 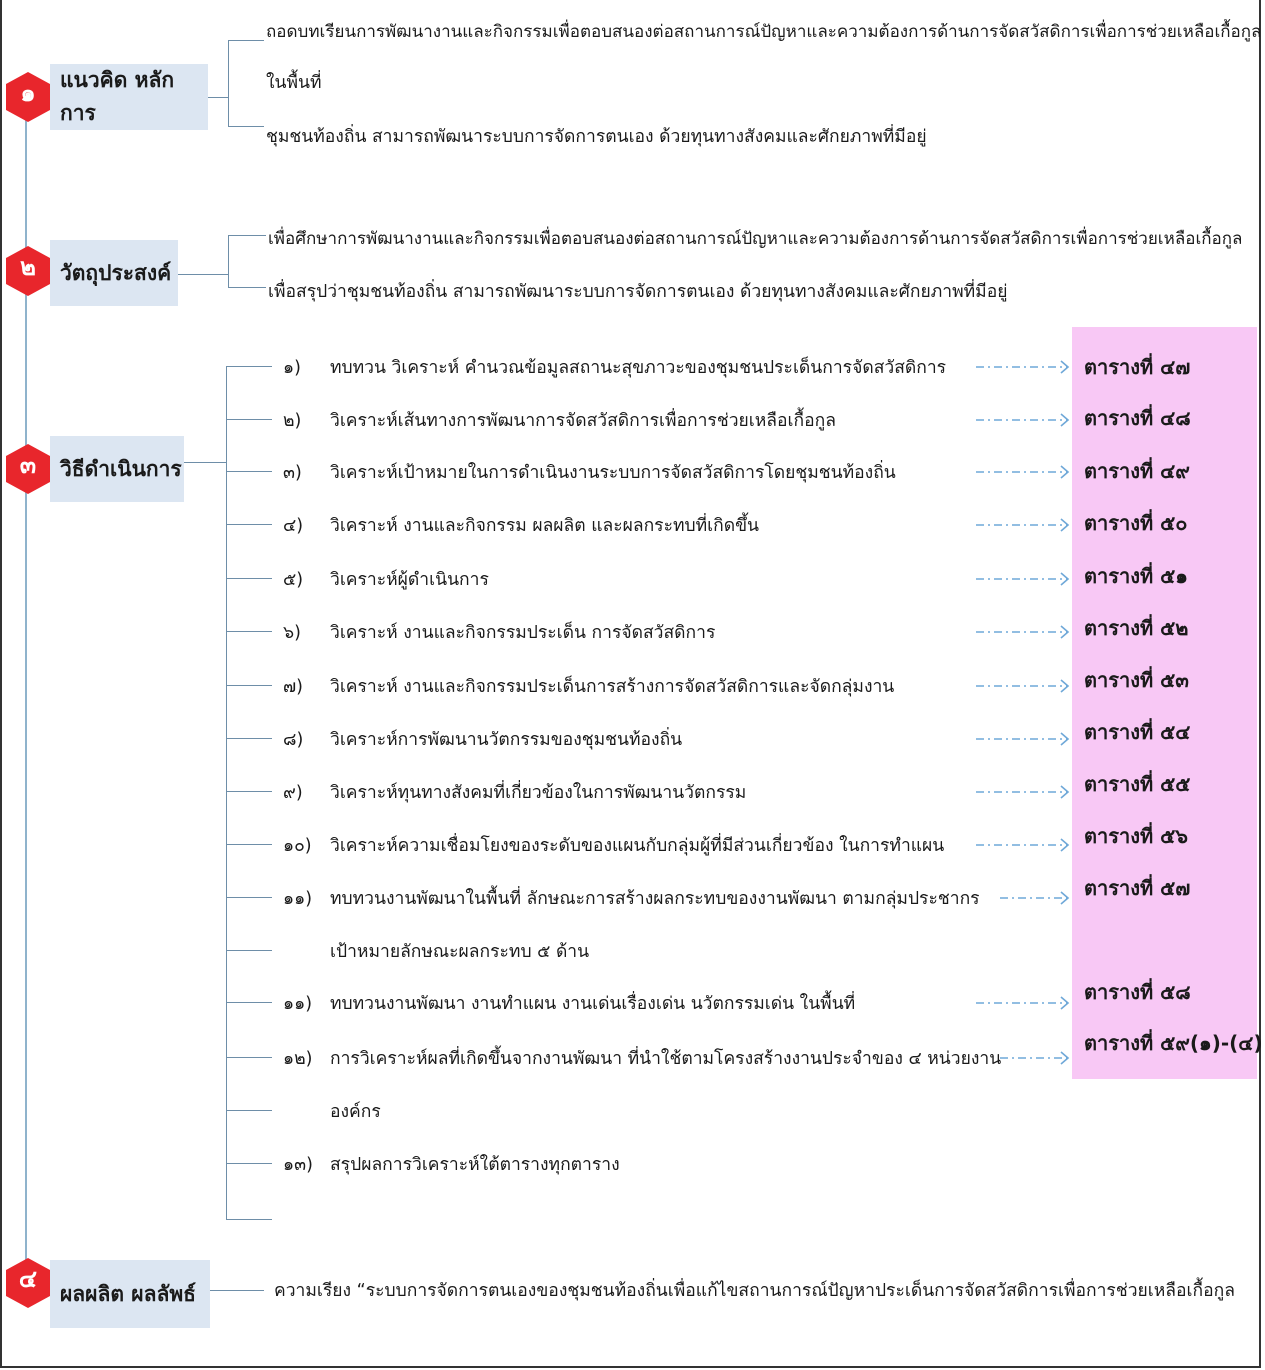 I want to click on table-reference: ตารางที่ ๕๓, so click(x=1136, y=680).